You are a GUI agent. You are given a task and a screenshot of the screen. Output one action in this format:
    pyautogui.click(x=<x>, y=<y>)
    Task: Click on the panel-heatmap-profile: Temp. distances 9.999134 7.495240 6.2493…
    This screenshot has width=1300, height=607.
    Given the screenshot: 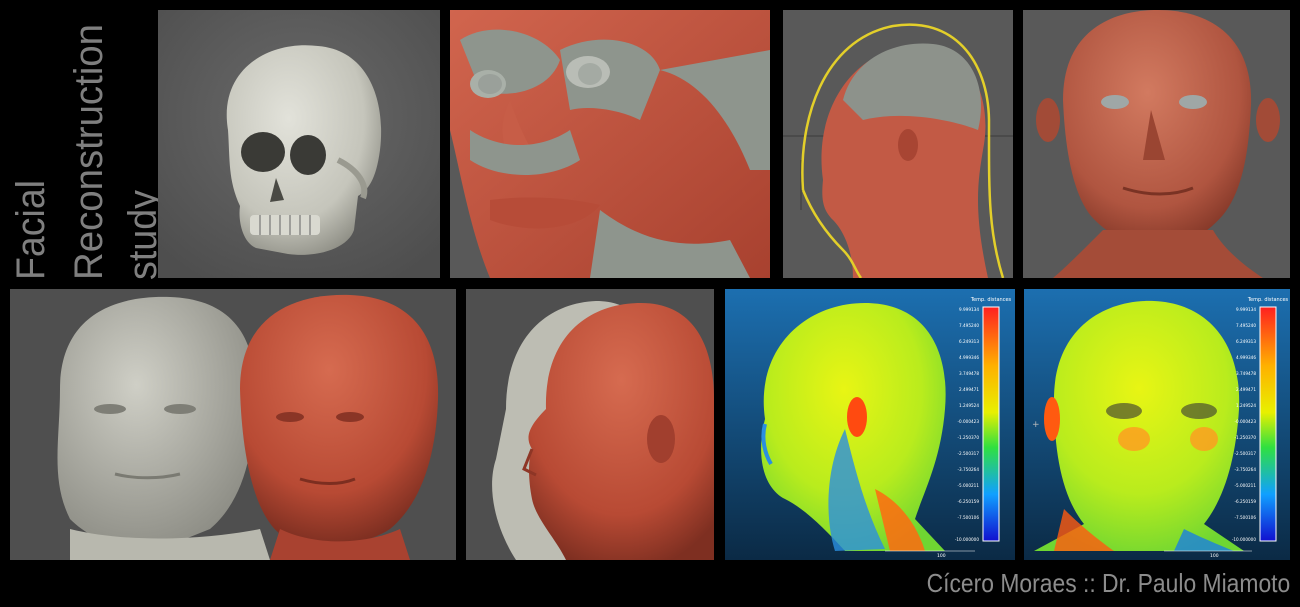 What is the action you would take?
    pyautogui.click(x=870, y=424)
    